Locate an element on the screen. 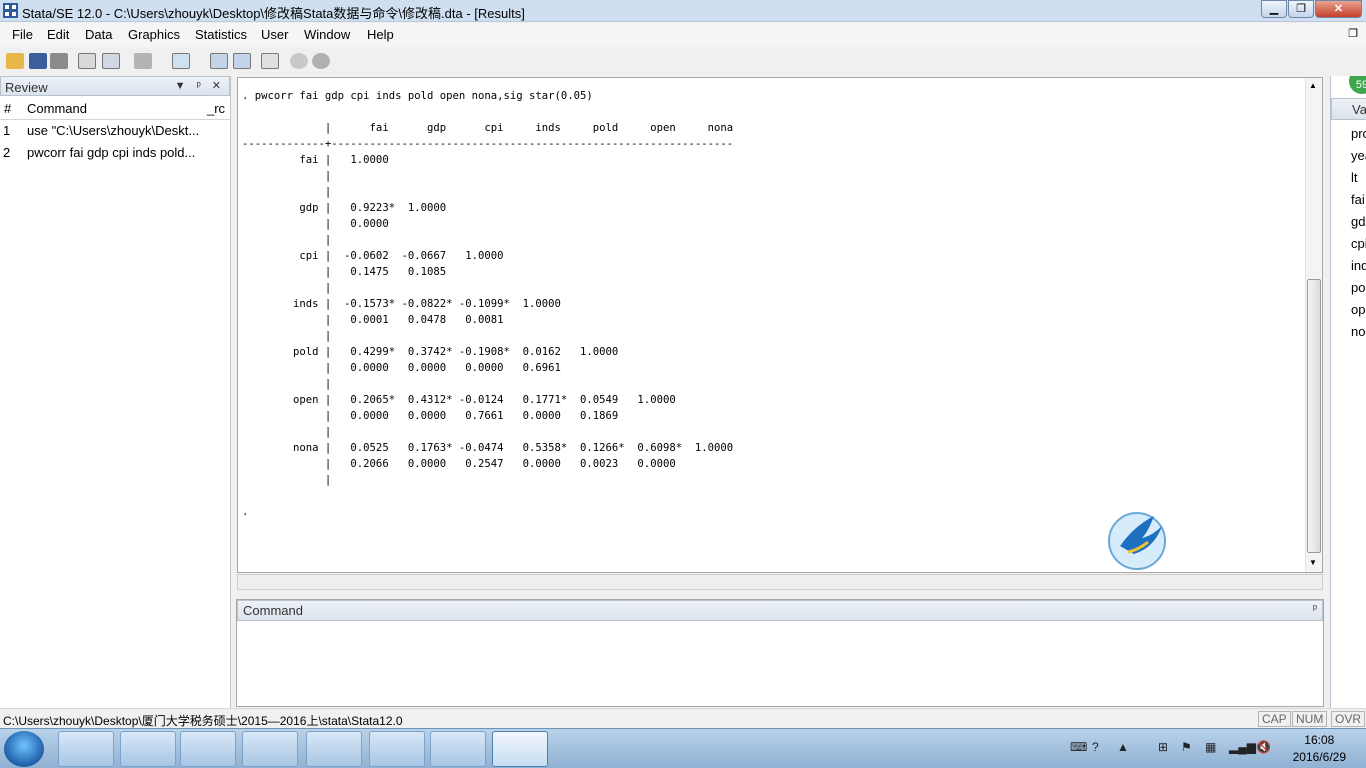  help-icon: ? is located at coordinates (1095, 747).